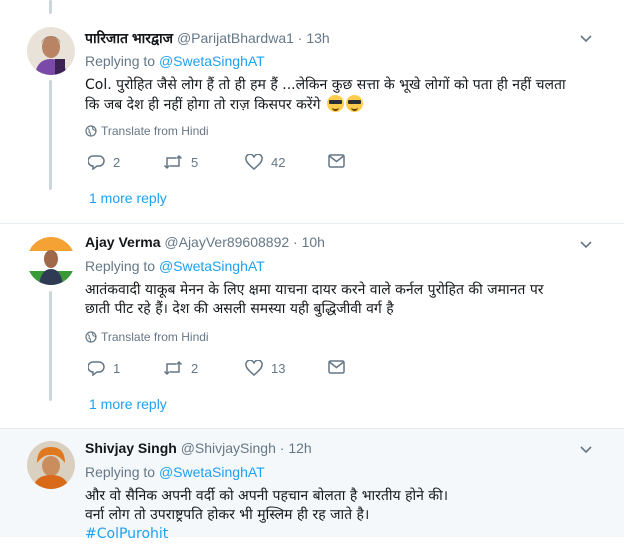 This screenshot has width=624, height=544. I want to click on tweet-header: पारिजात भारद्वाज @ParijatBhardwa1 · 13h, so click(207, 38).